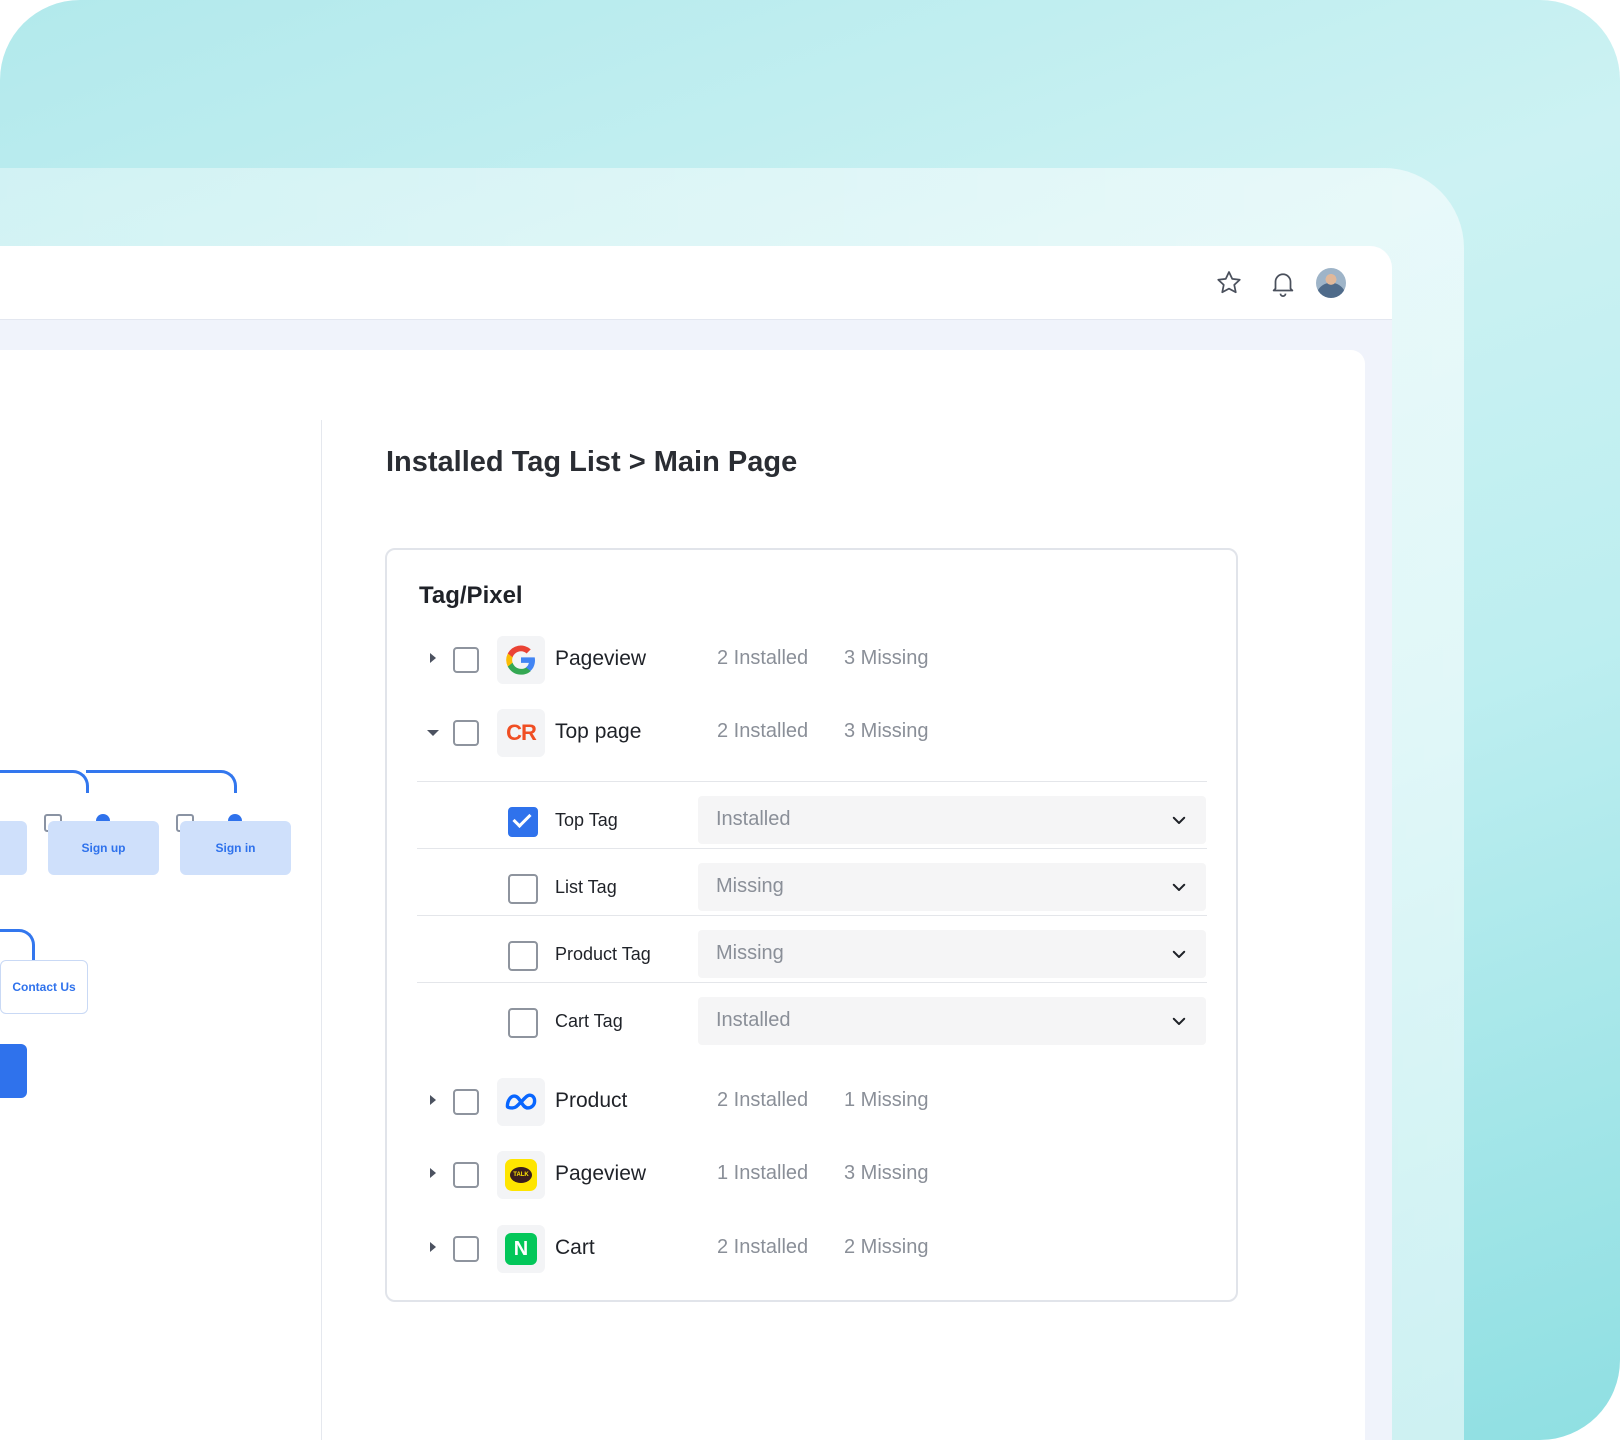 The image size is (1620, 1440). I want to click on top-header, so click(696, 283).